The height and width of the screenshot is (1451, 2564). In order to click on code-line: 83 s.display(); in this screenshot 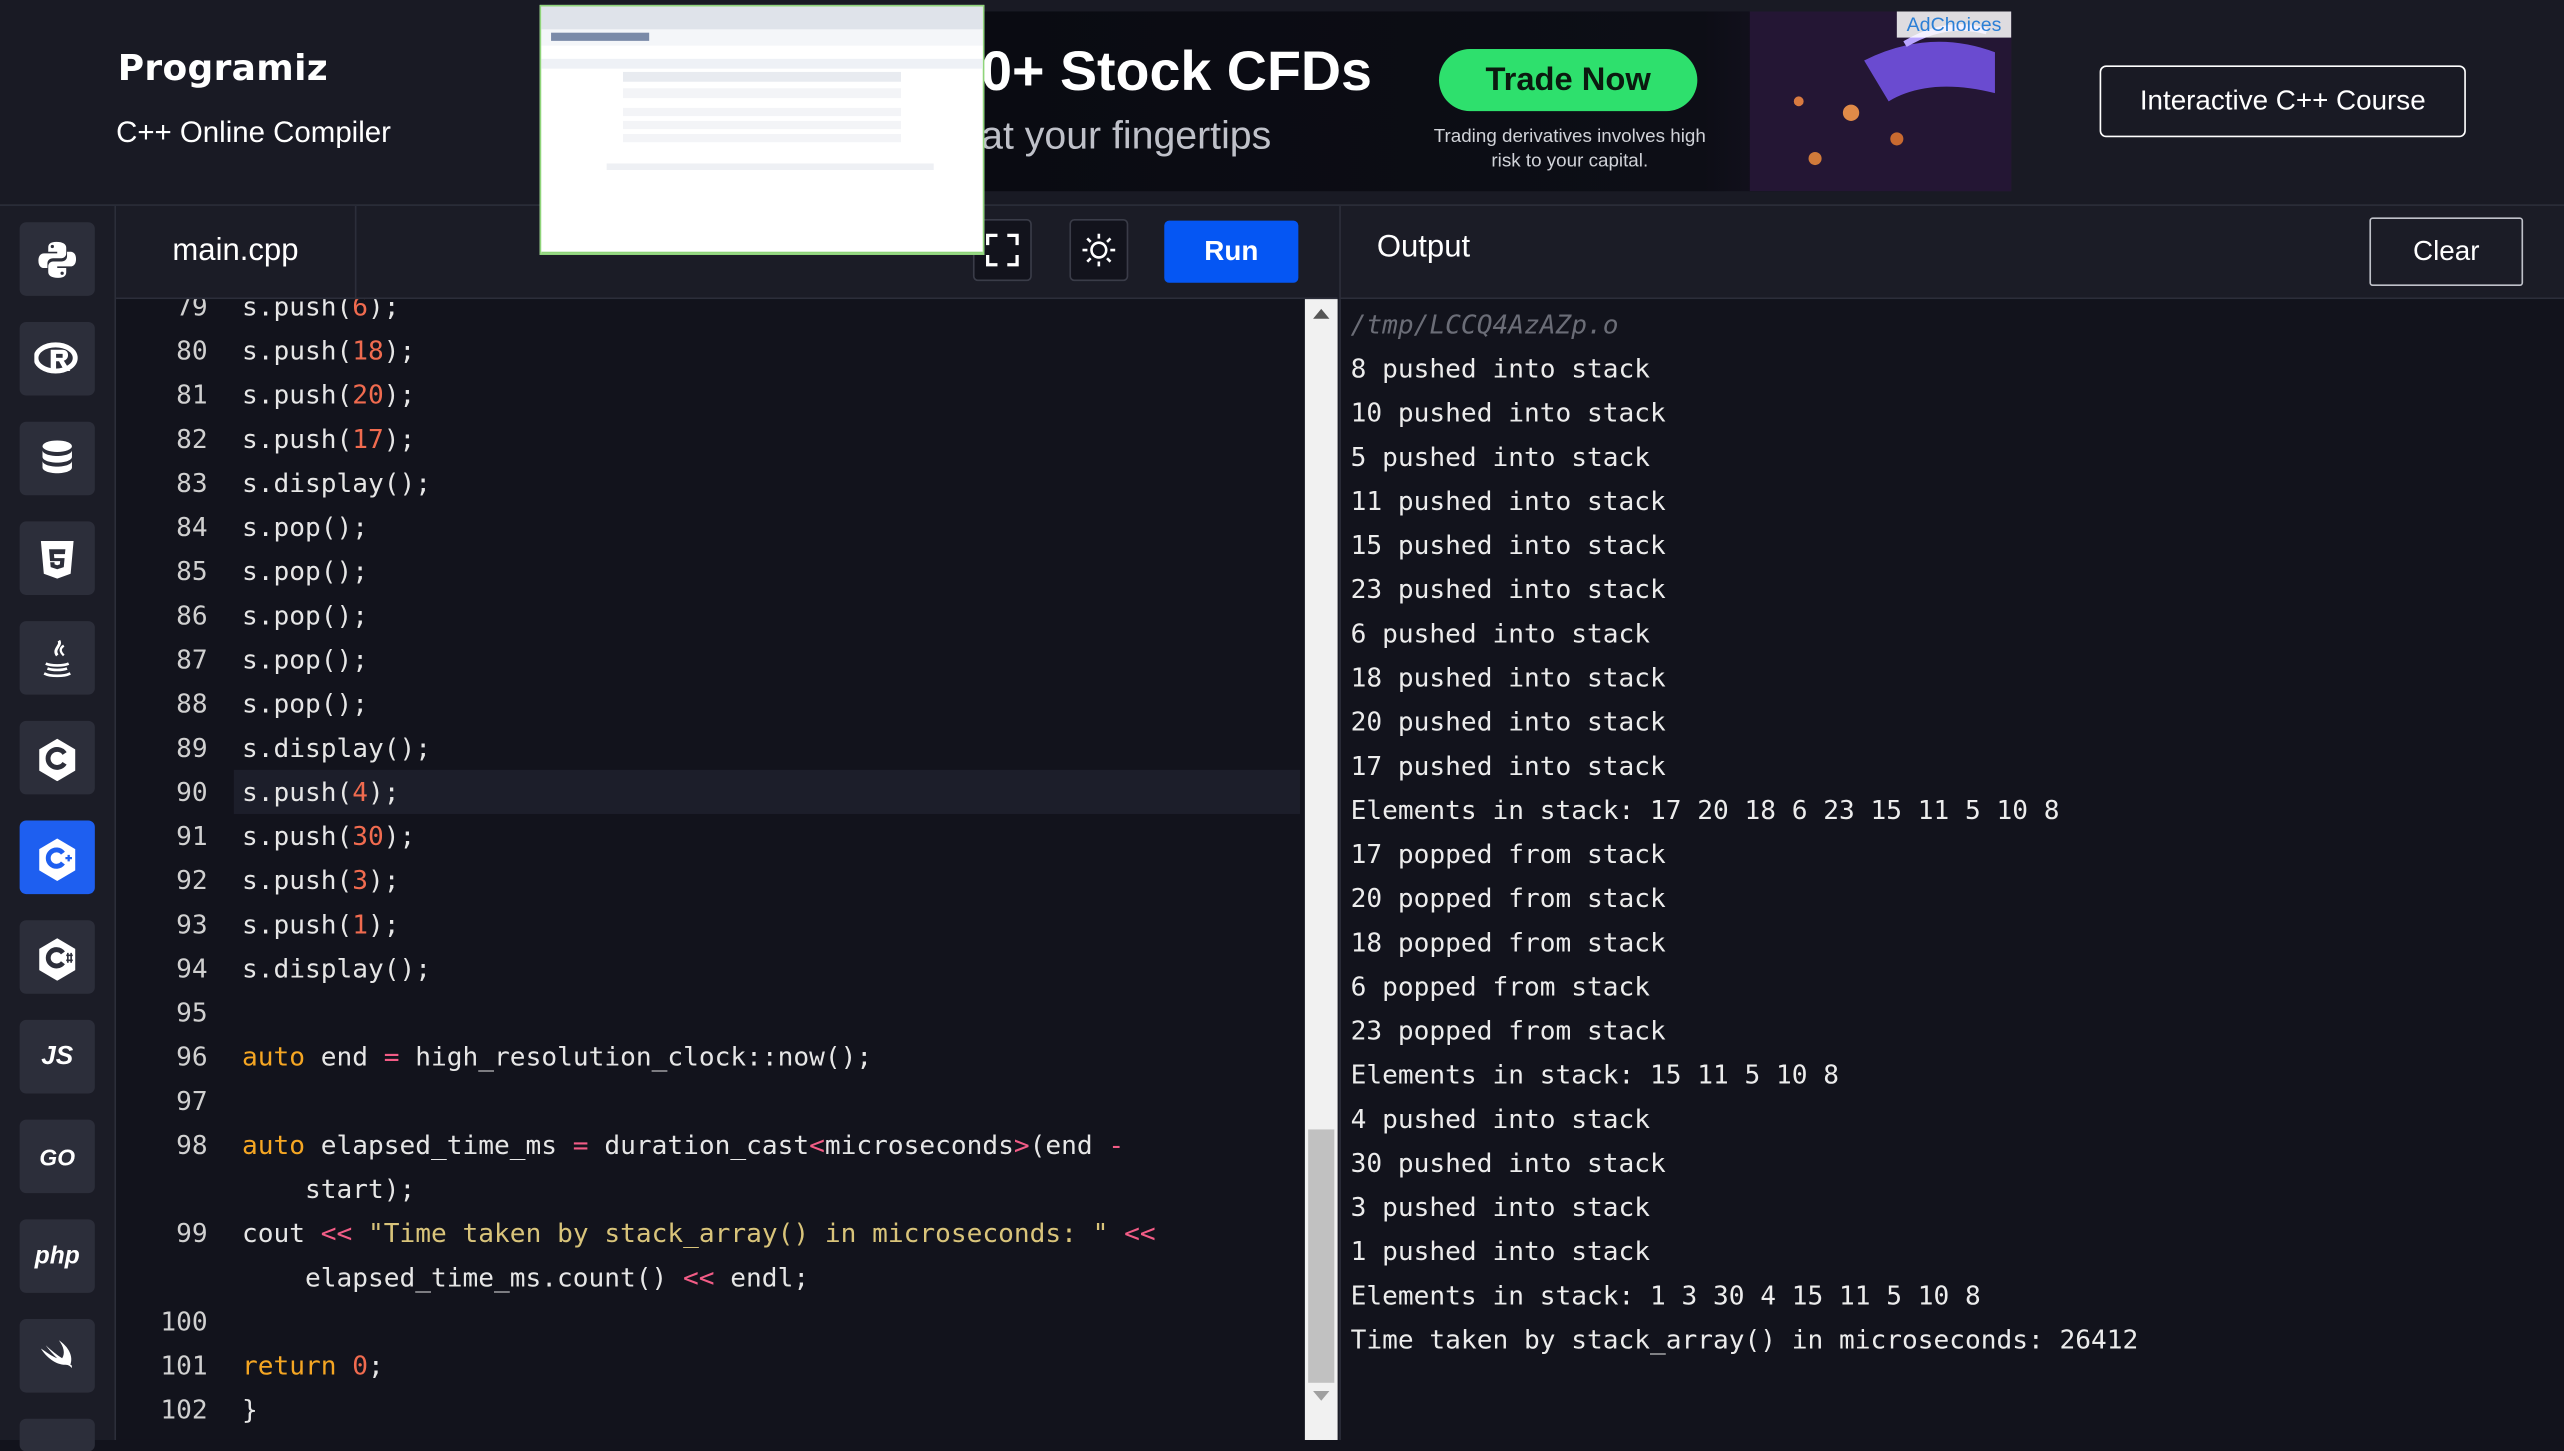, I will do `click(710, 483)`.